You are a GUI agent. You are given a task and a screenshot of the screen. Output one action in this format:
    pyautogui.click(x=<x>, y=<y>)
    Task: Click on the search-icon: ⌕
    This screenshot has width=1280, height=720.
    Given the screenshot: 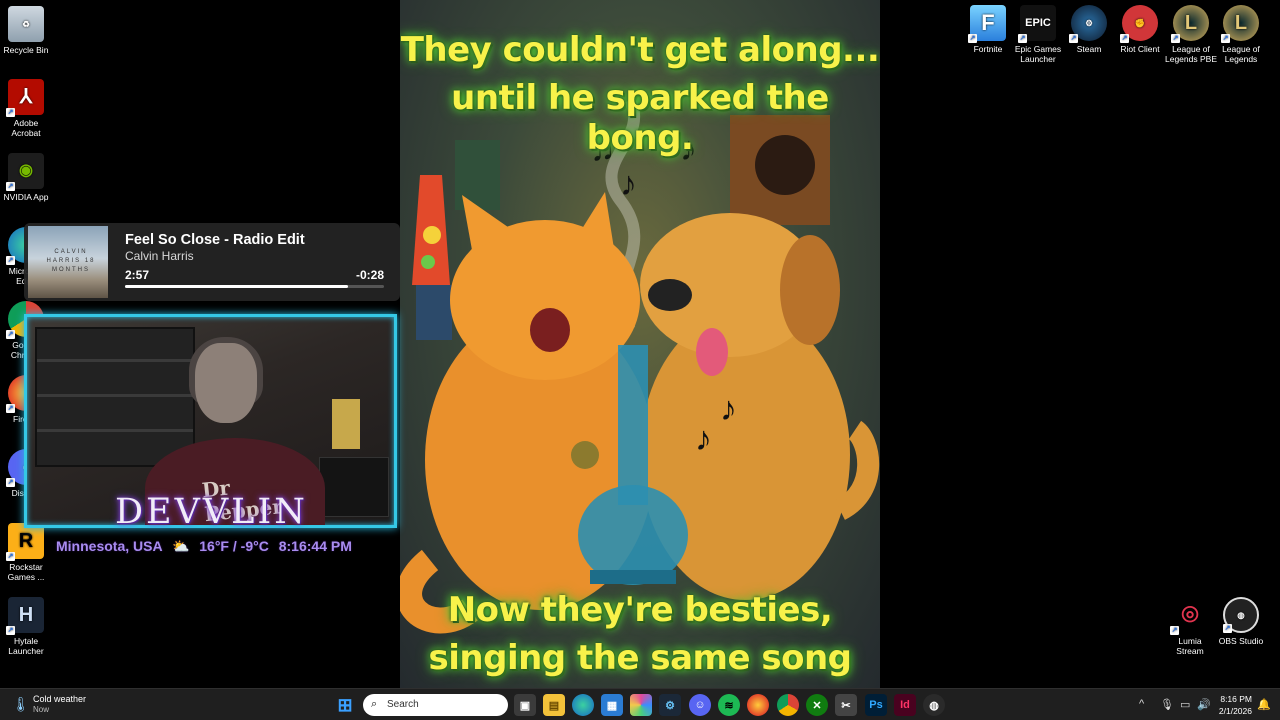 What is the action you would take?
    pyautogui.click(x=374, y=704)
    